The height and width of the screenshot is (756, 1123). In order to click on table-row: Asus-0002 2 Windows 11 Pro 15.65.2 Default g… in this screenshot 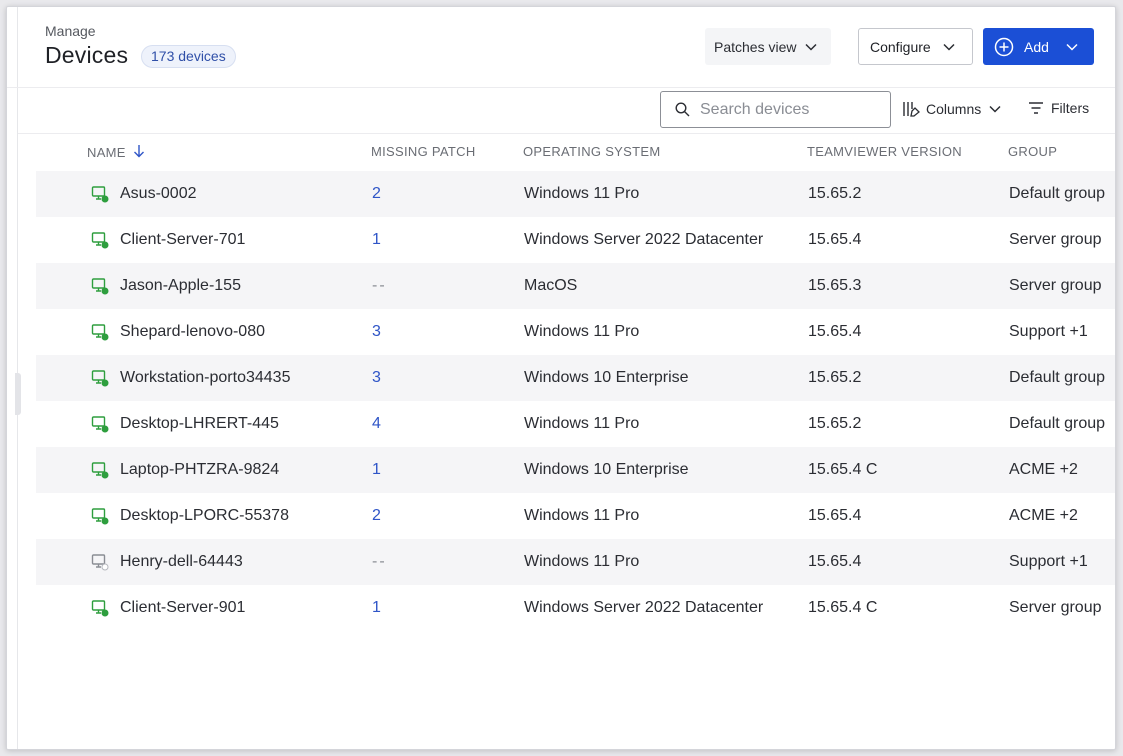, I will do `click(575, 194)`.